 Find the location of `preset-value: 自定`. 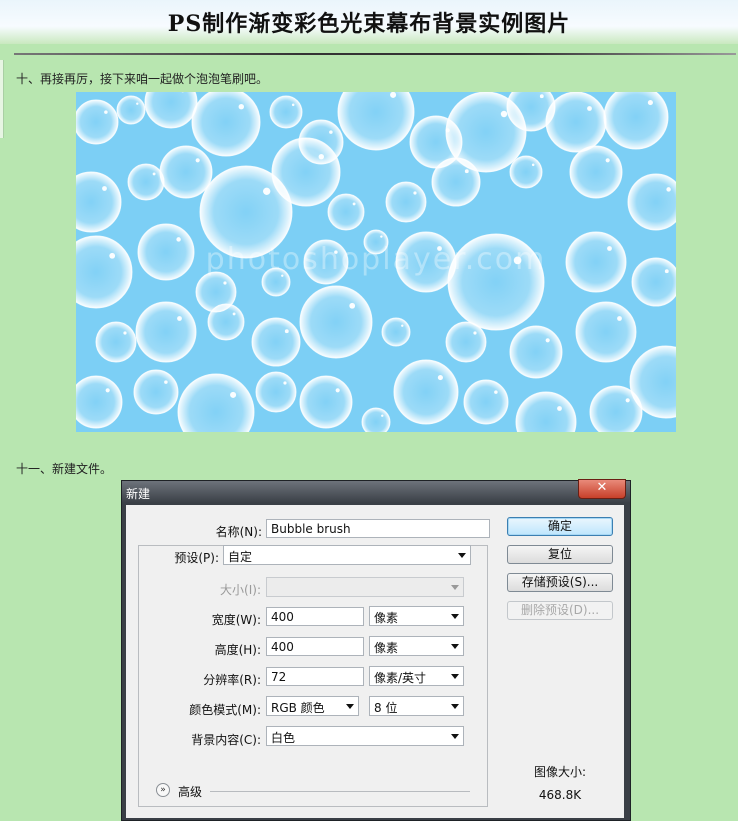

preset-value: 自定 is located at coordinates (240, 557).